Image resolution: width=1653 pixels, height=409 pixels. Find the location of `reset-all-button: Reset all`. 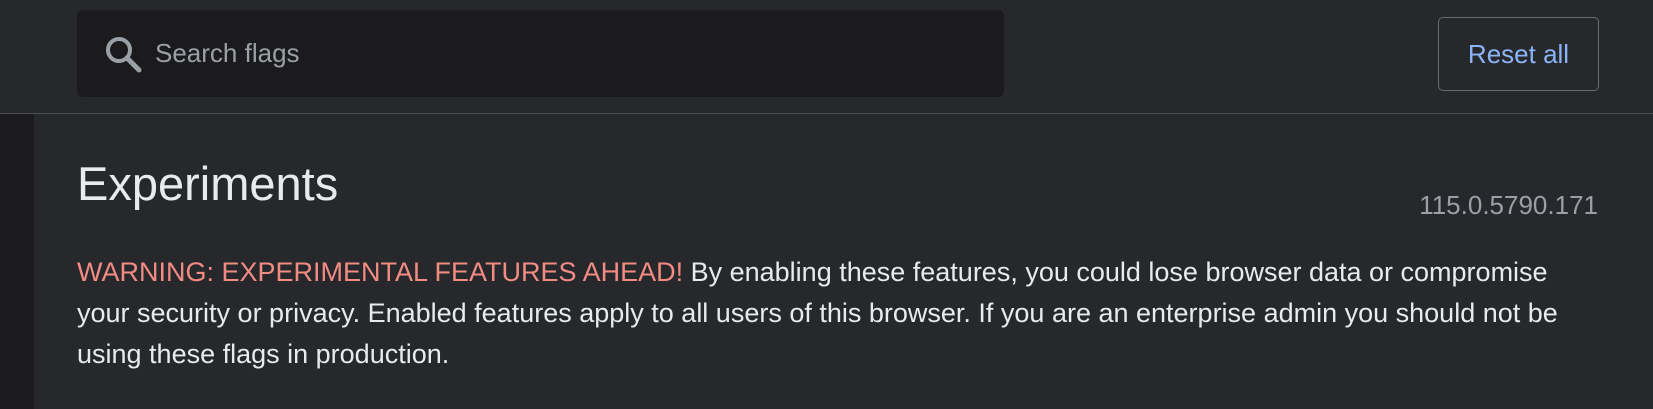

reset-all-button: Reset all is located at coordinates (1518, 54).